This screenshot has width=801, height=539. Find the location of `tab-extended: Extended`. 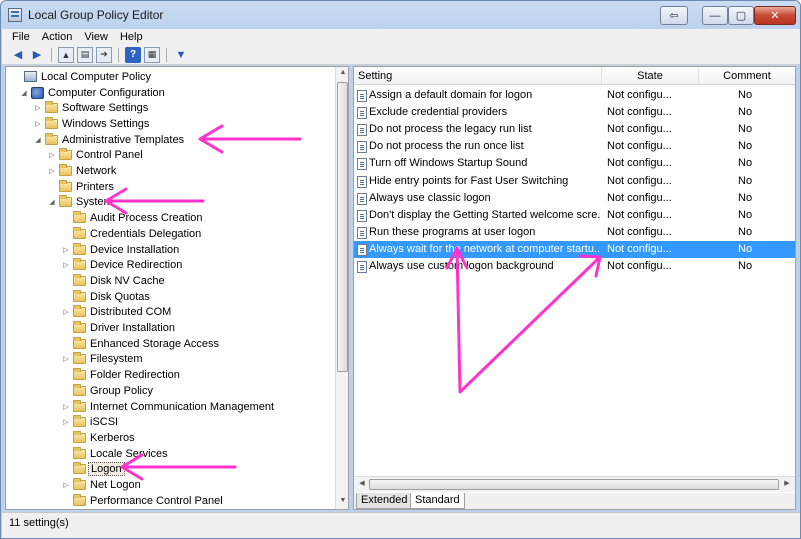

tab-extended: Extended is located at coordinates (384, 501).